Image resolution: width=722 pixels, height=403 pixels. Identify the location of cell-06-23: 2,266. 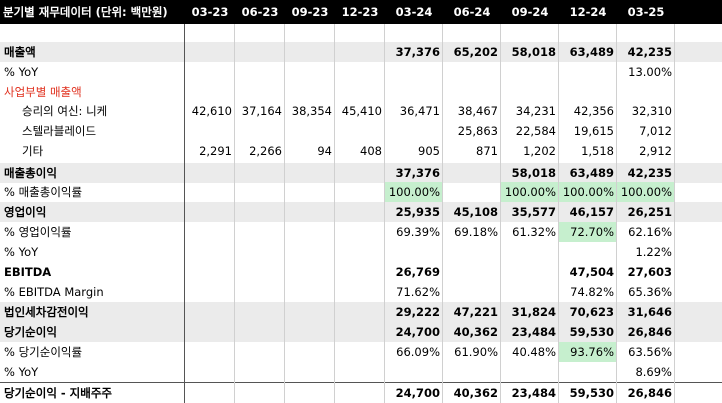
(260, 151).